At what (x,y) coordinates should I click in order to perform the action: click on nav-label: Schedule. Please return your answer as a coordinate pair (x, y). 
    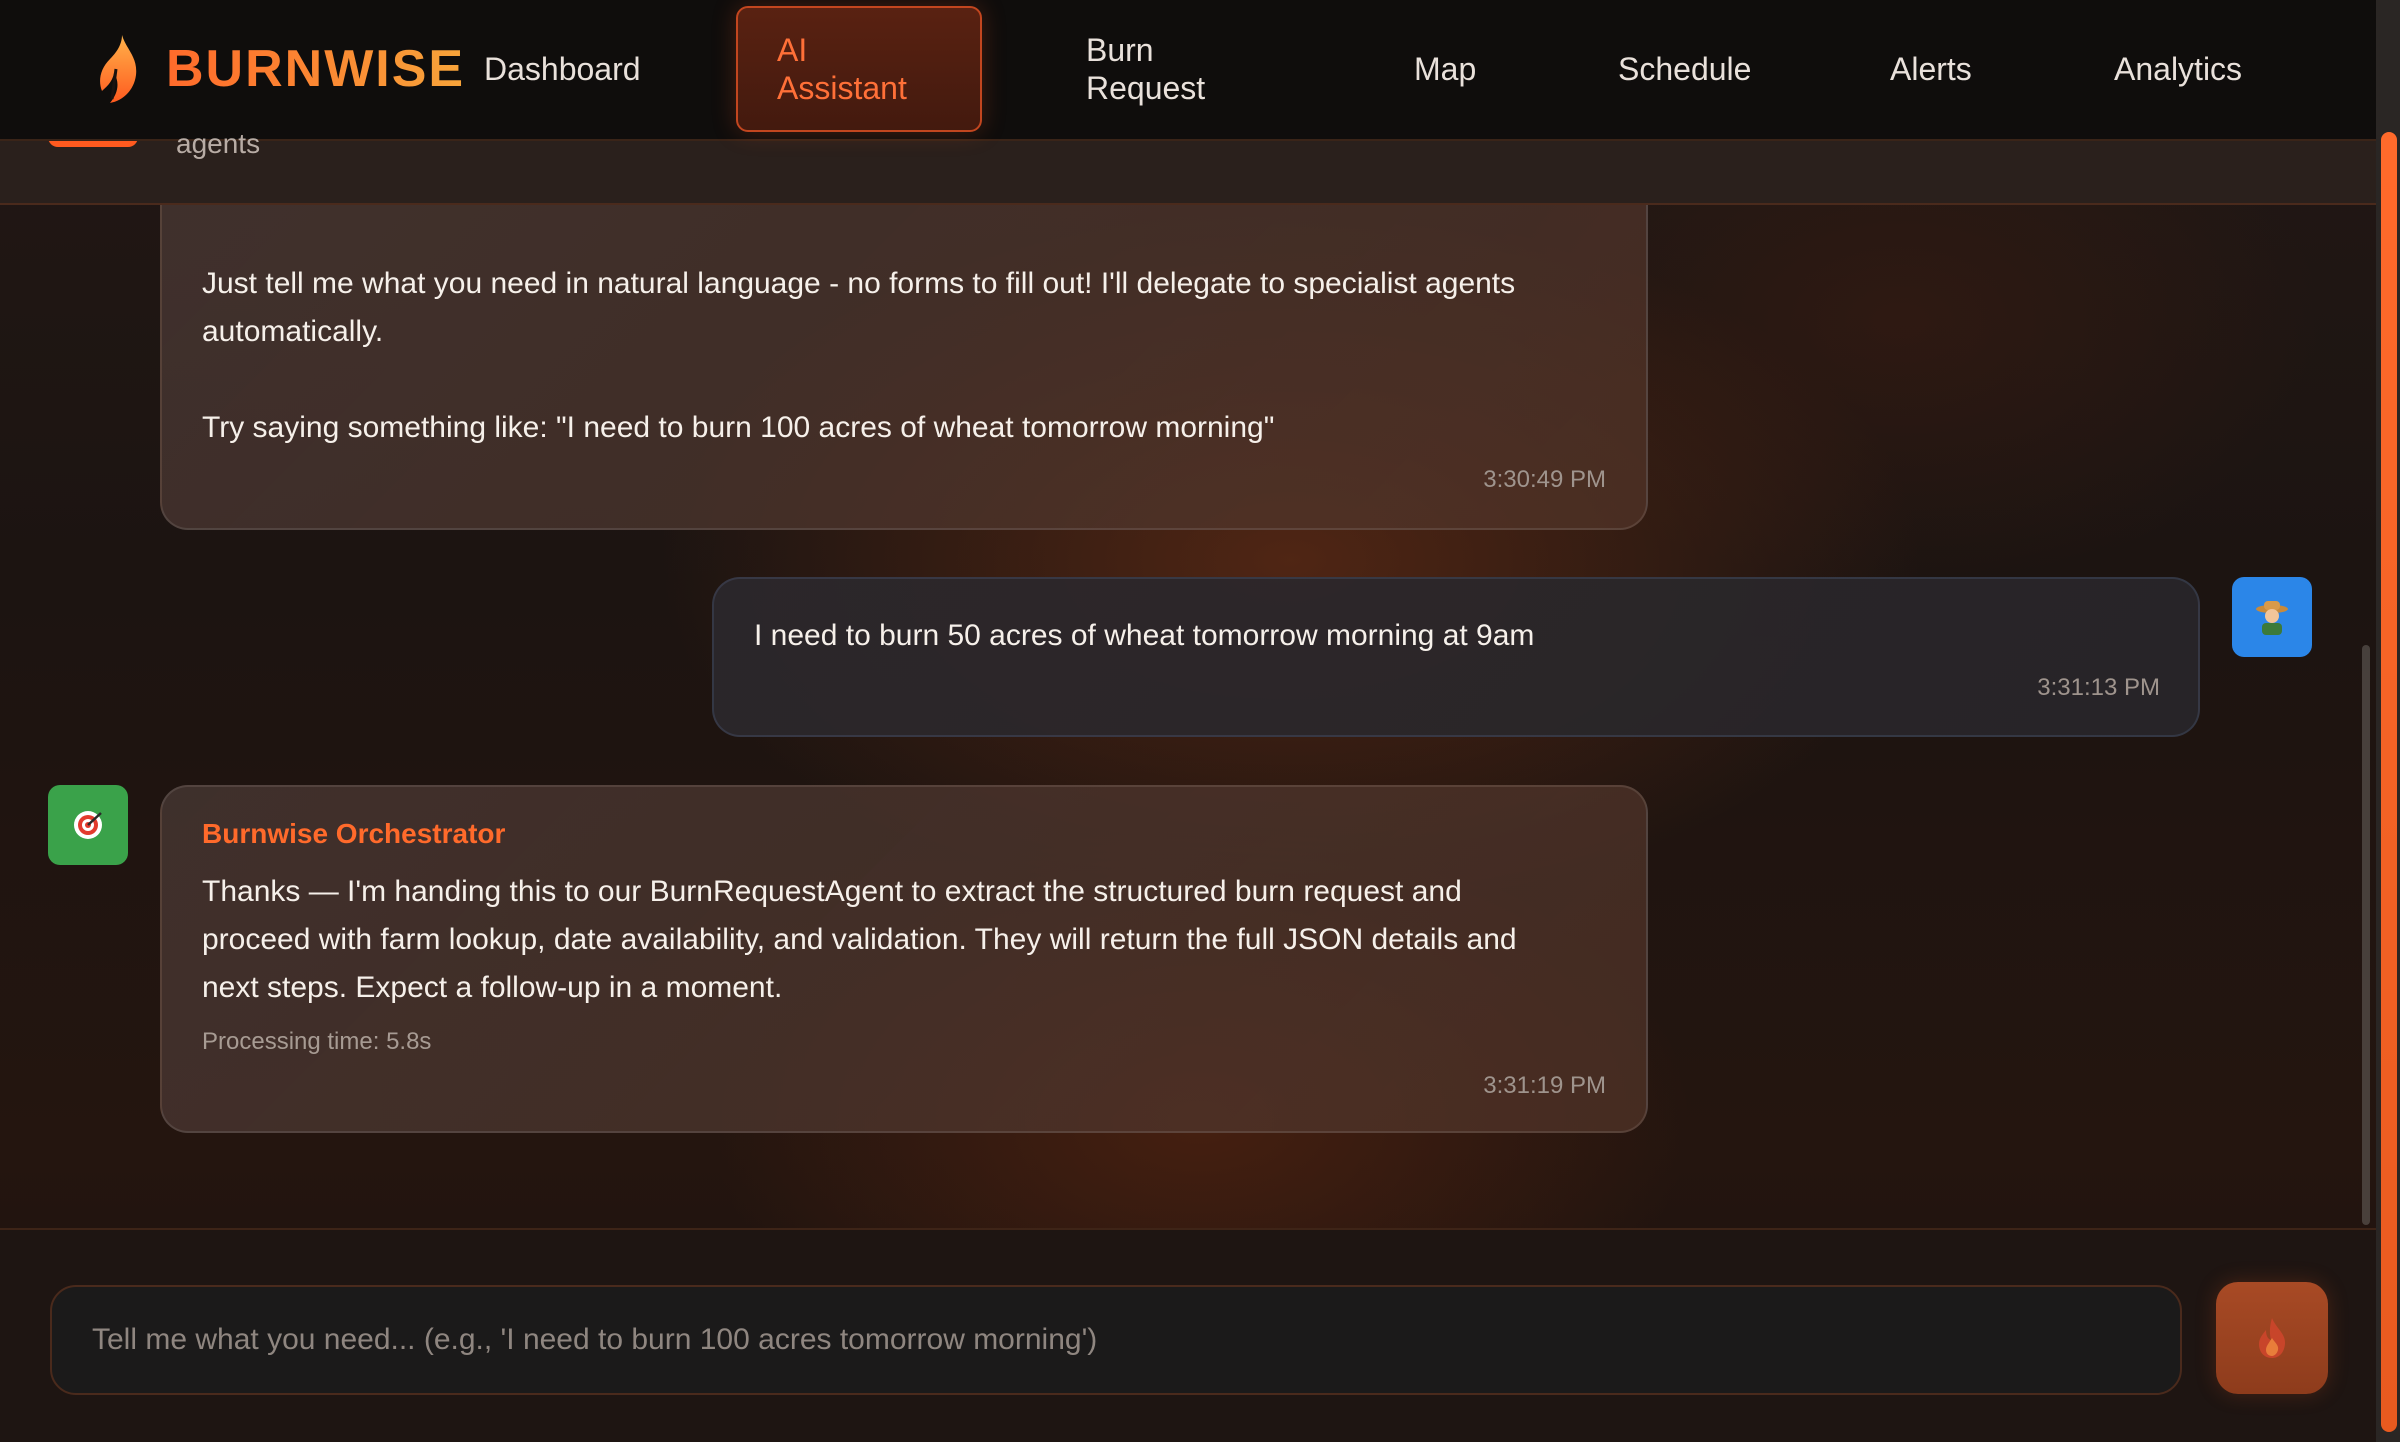
    Looking at the image, I should click on (1685, 69).